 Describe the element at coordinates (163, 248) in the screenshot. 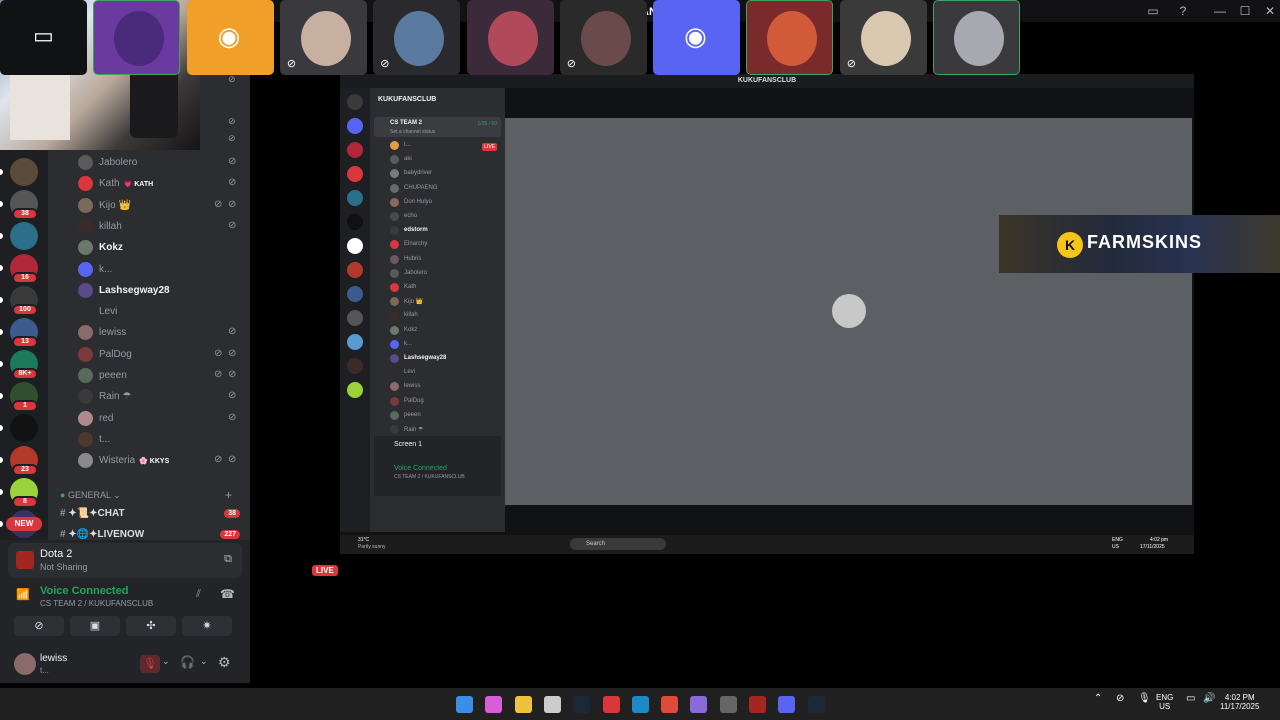

I see `voice-user: Kokz` at that location.